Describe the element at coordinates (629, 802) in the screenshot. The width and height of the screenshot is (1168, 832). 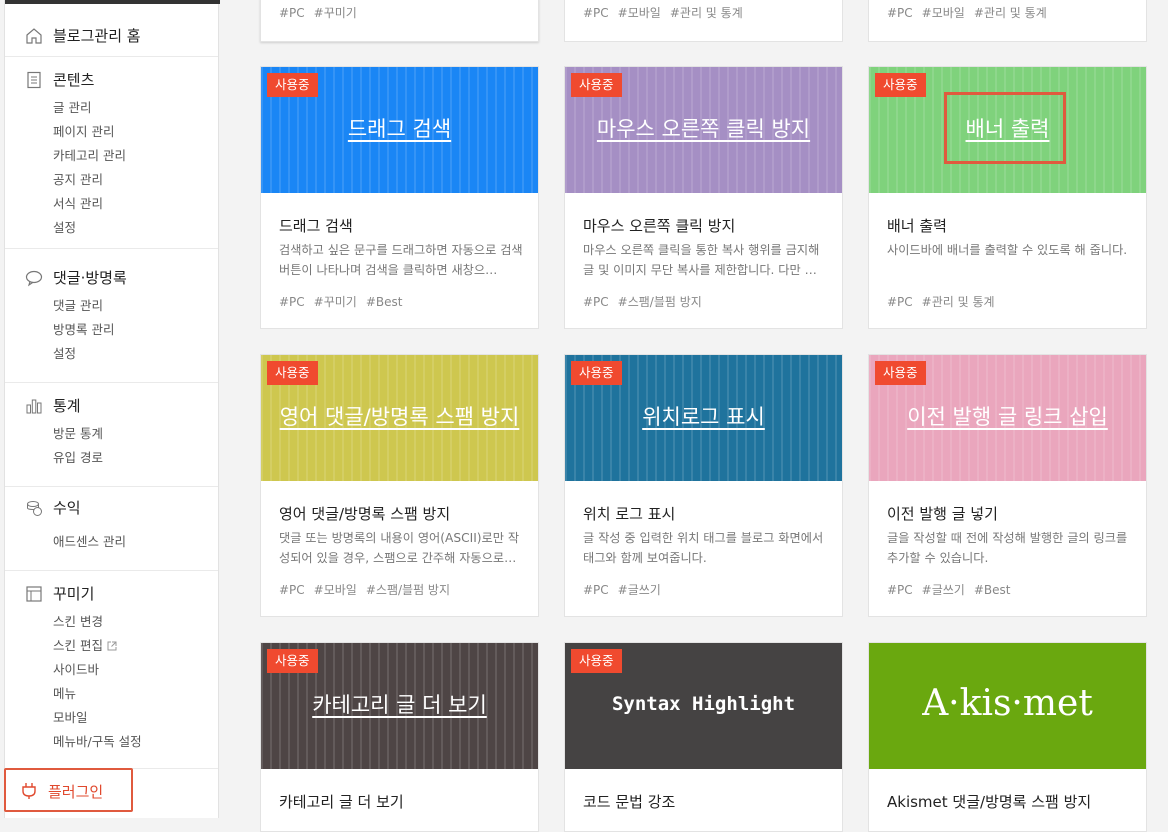
I see `card-name: 코드 문법 강조` at that location.